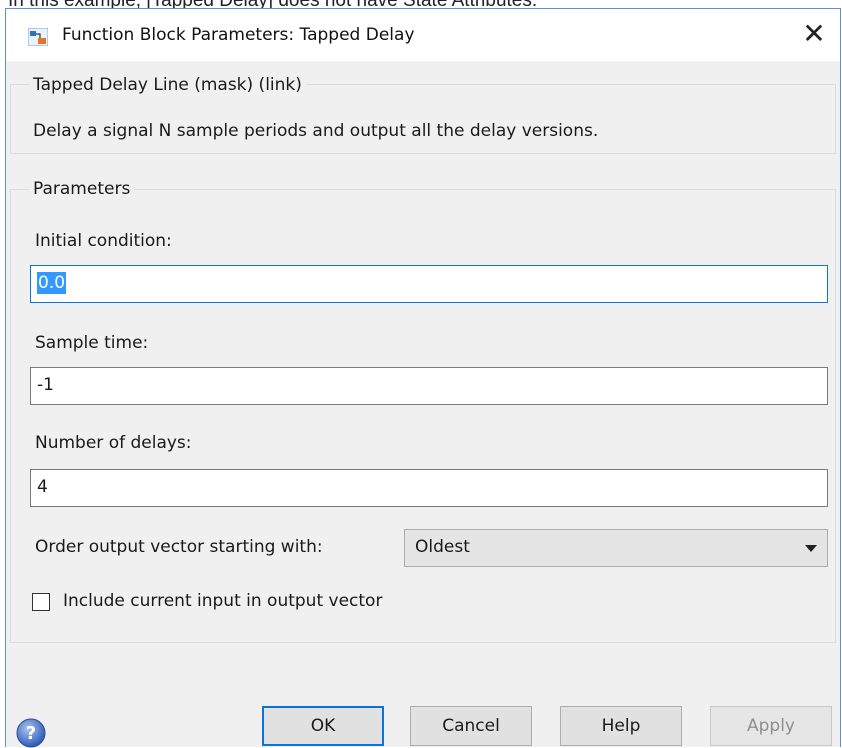 The width and height of the screenshot is (842, 748). Describe the element at coordinates (113, 443) in the screenshot. I see `number-of-delays-label: Number of delays:` at that location.